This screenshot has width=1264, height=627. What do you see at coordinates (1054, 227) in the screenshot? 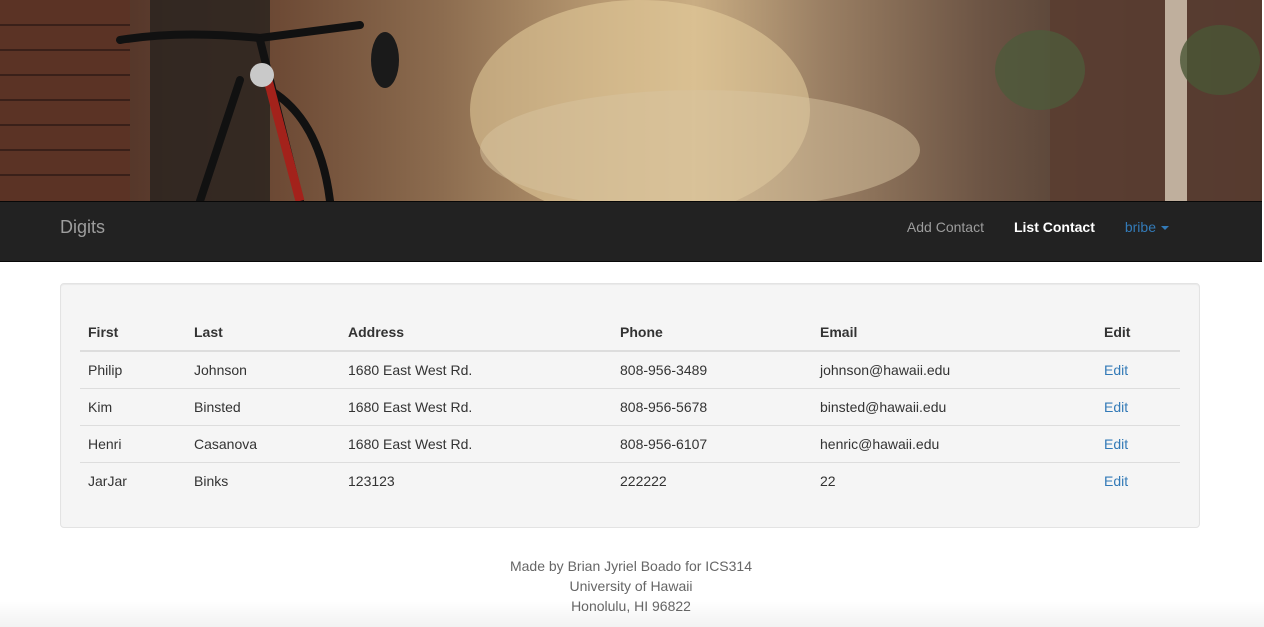
I see `nav-list-contact: List Contact` at bounding box center [1054, 227].